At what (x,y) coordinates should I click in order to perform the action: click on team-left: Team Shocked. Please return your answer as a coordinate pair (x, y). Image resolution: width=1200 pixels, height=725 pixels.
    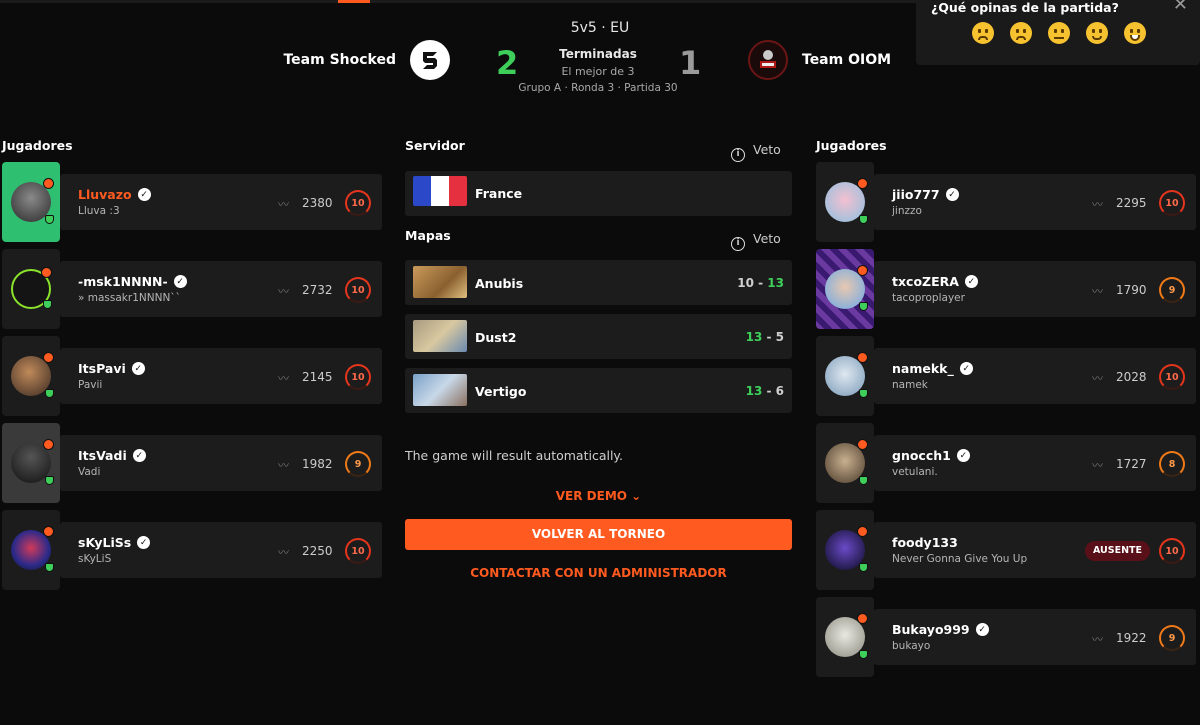
    Looking at the image, I should click on (366, 60).